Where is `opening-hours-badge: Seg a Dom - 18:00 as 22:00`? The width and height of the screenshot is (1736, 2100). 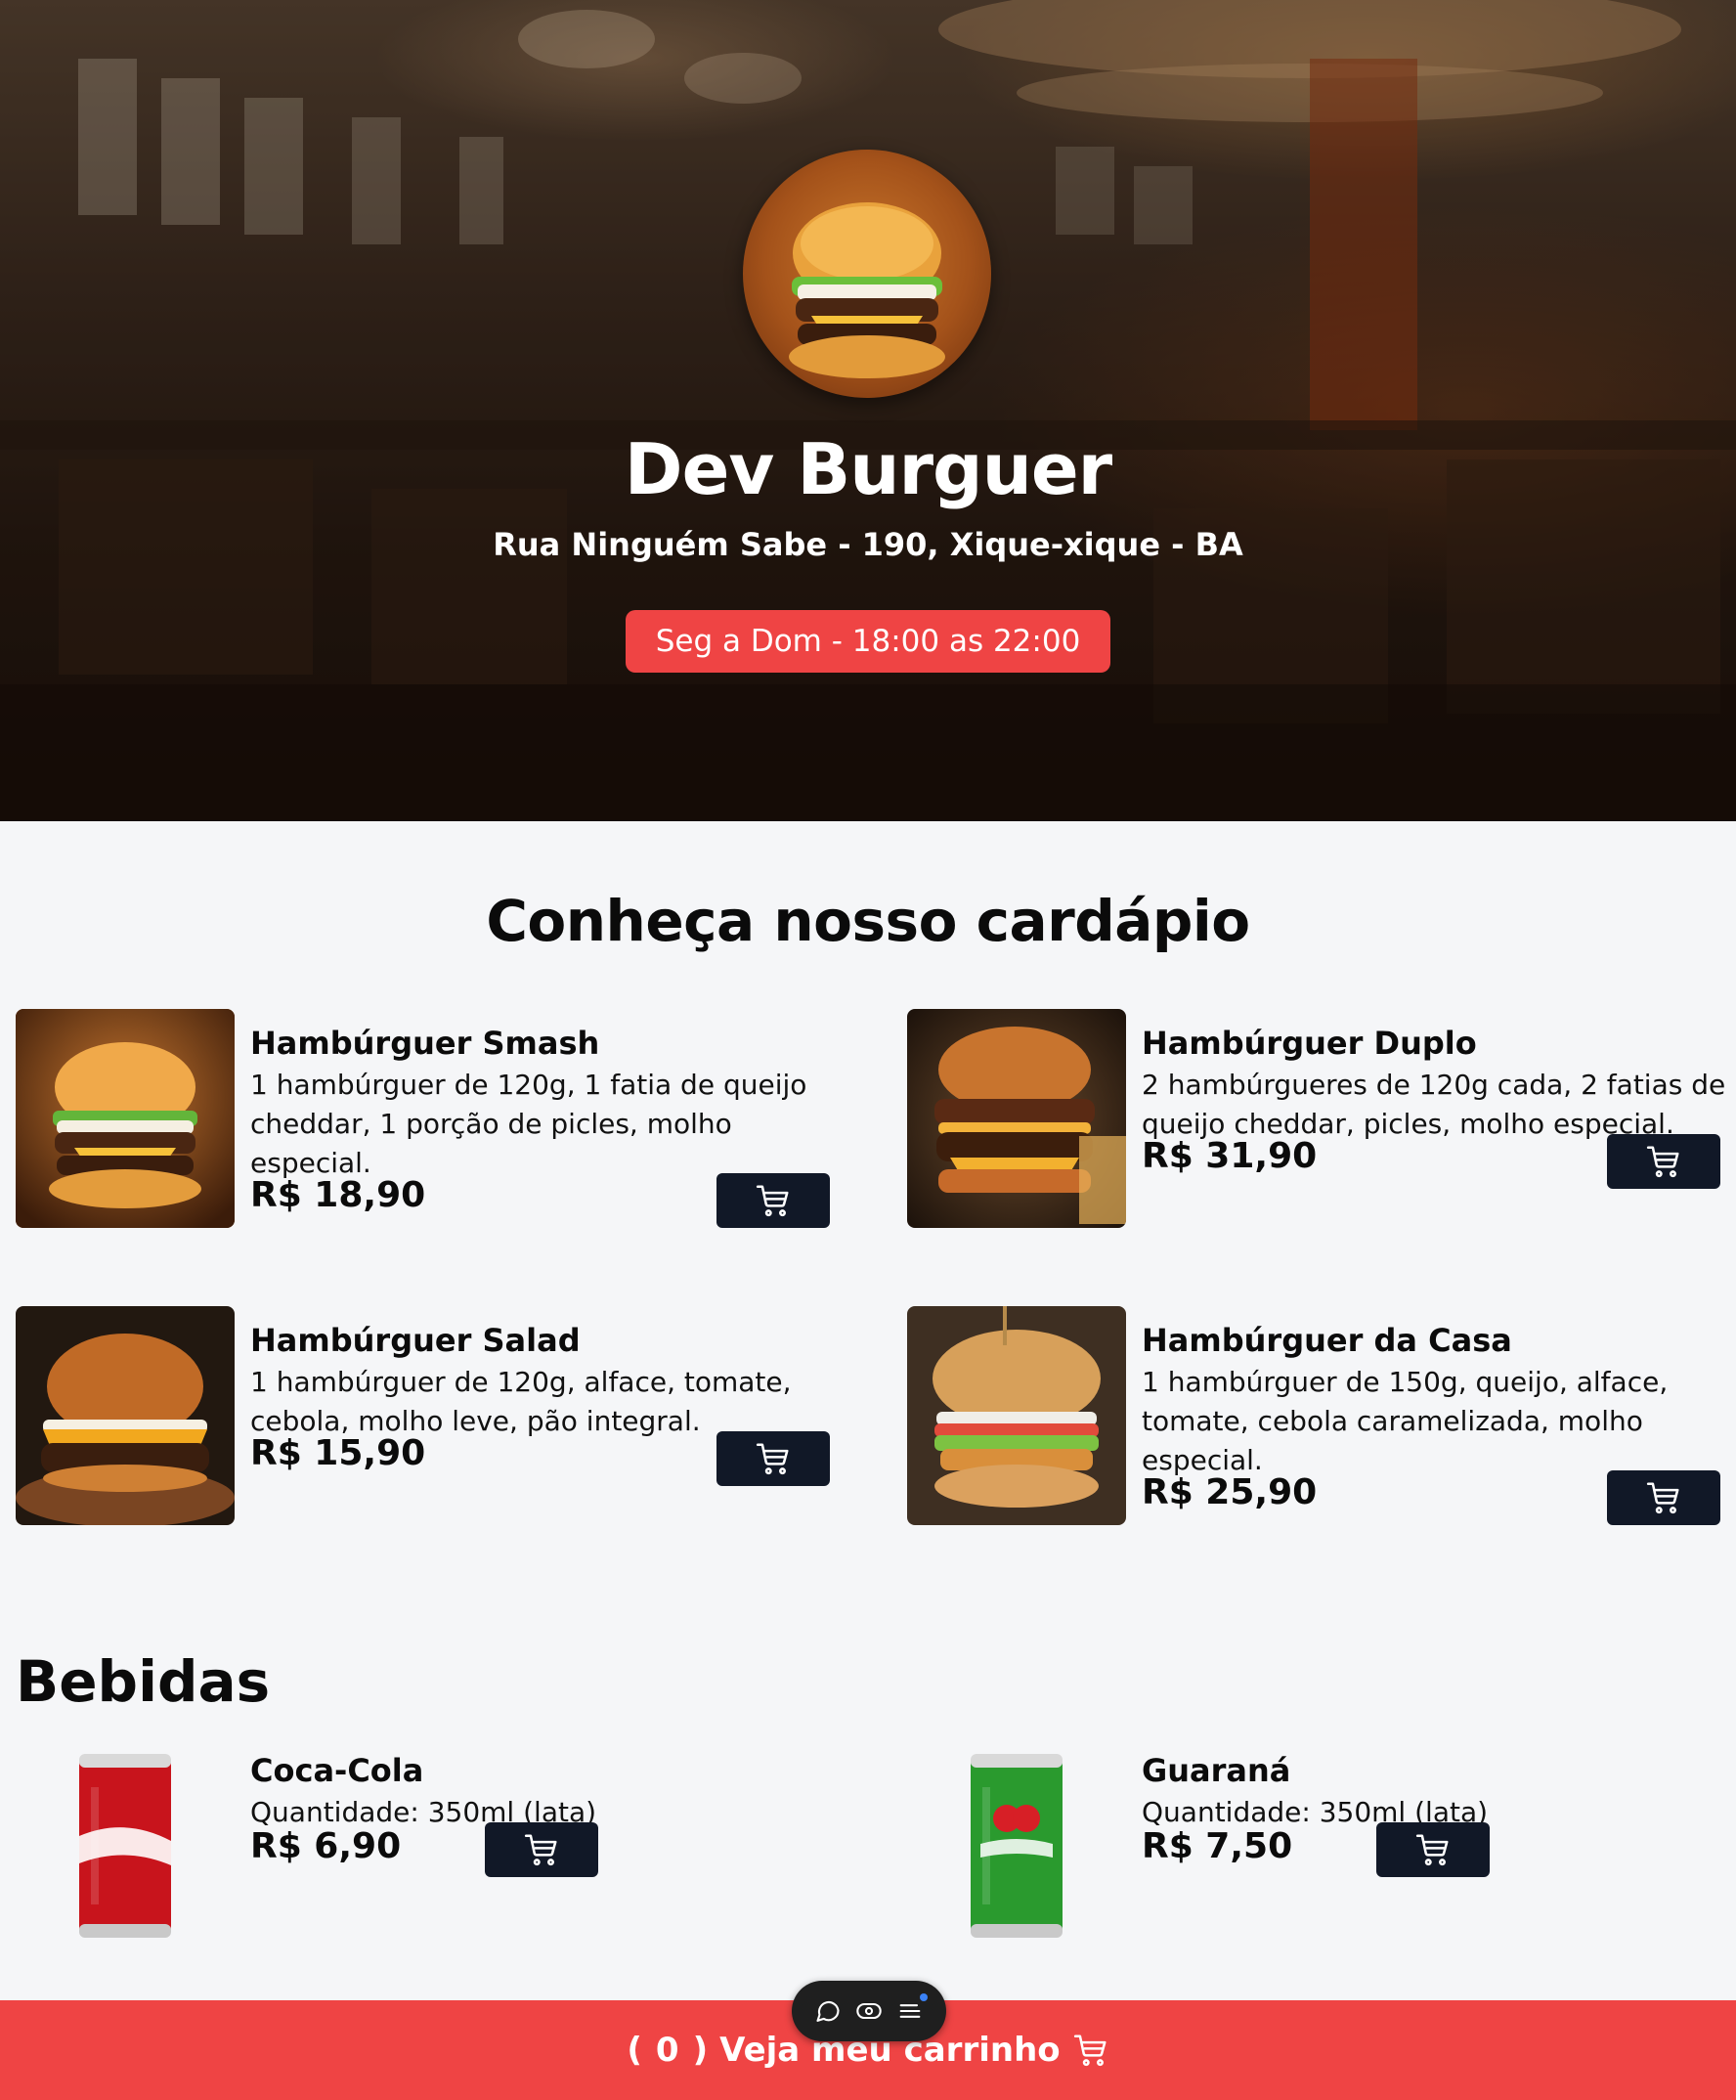
opening-hours-badge: Seg a Dom - 18:00 as 22:00 is located at coordinates (868, 642).